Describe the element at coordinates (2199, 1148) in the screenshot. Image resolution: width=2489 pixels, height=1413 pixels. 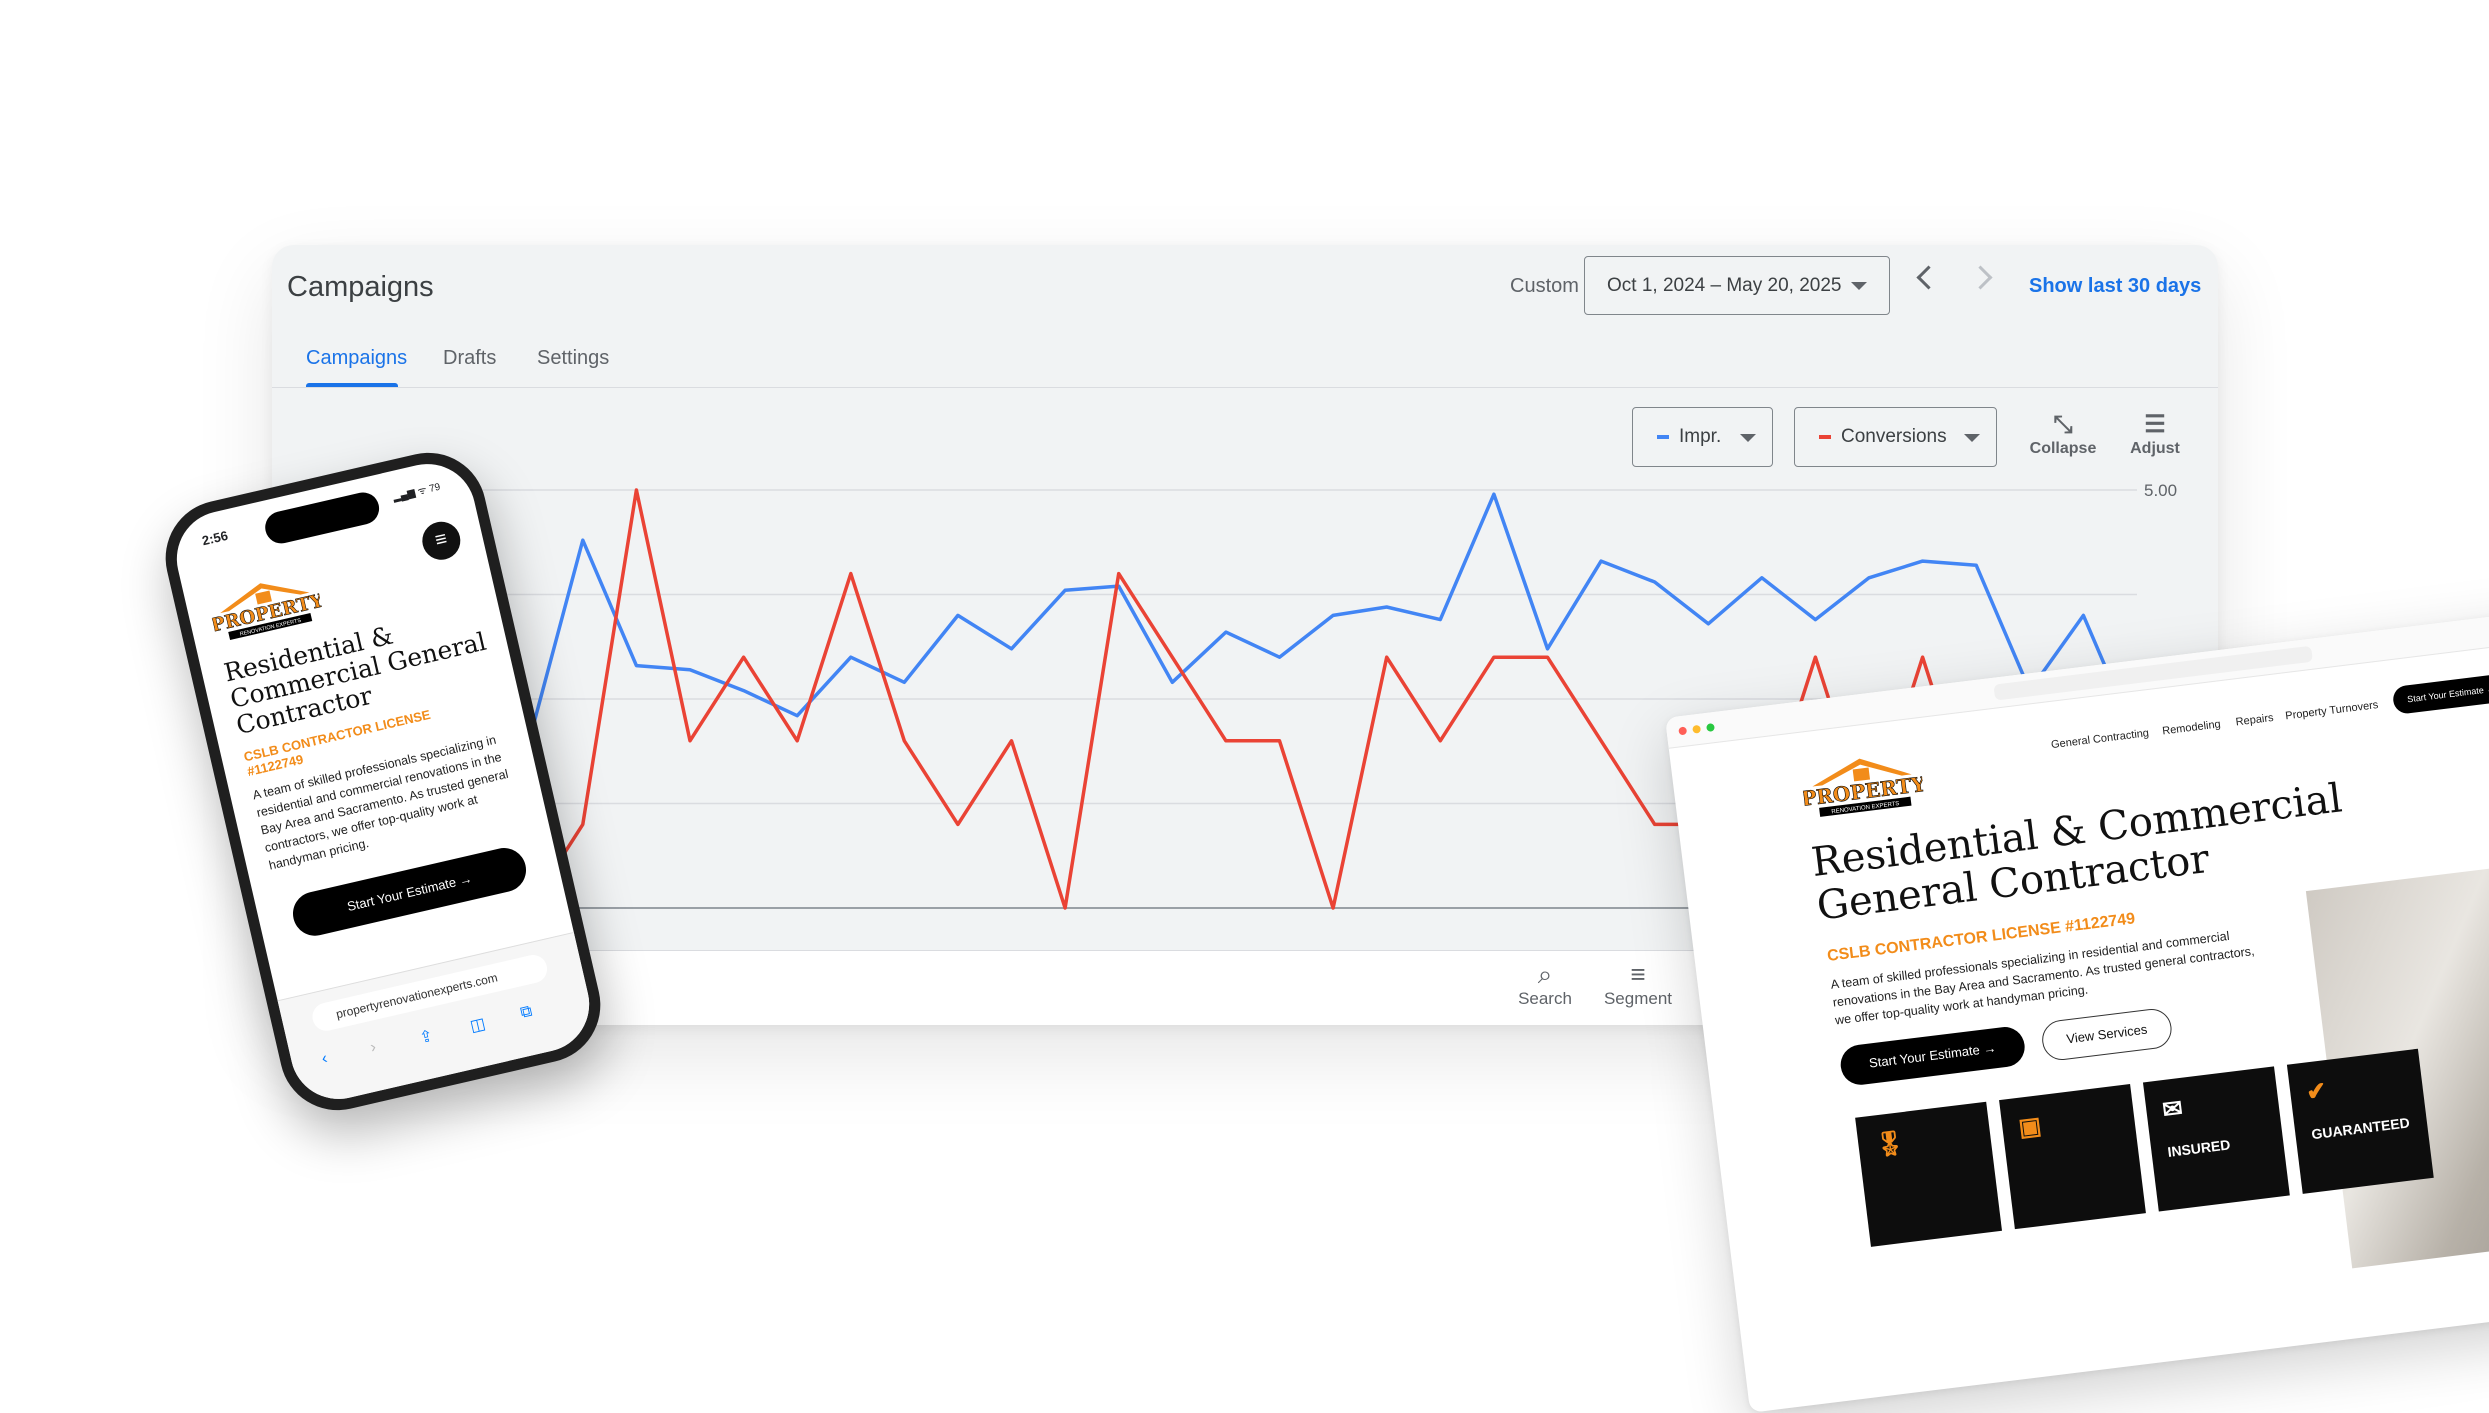
I see `feature-card-label: INSURED` at that location.